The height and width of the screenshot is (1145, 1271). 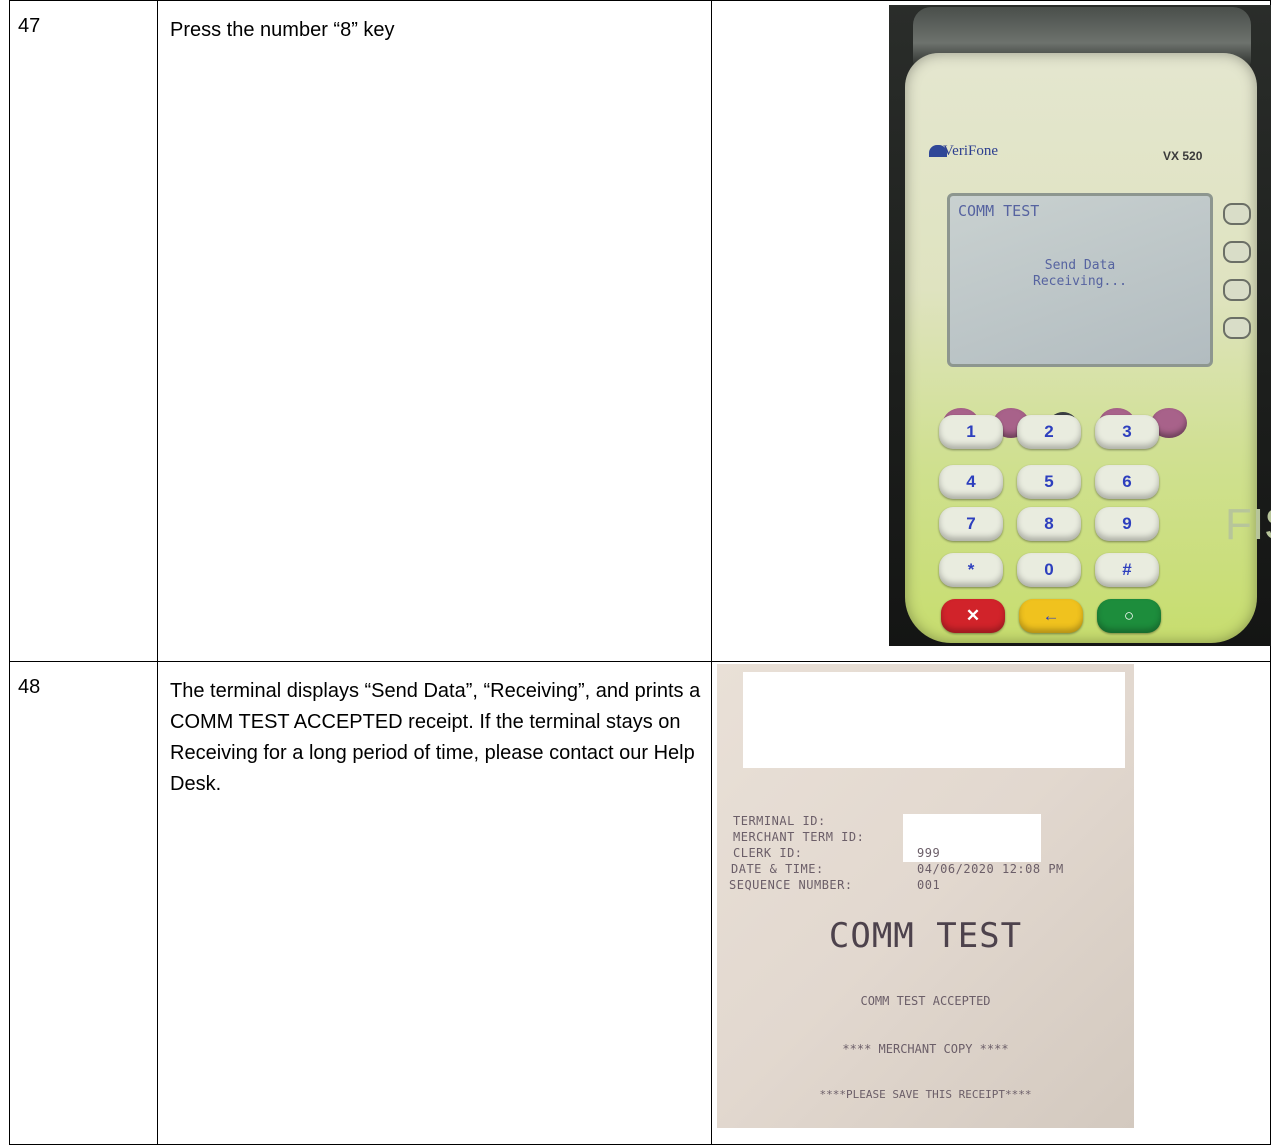 I want to click on key-3: 3, so click(x=1127, y=432).